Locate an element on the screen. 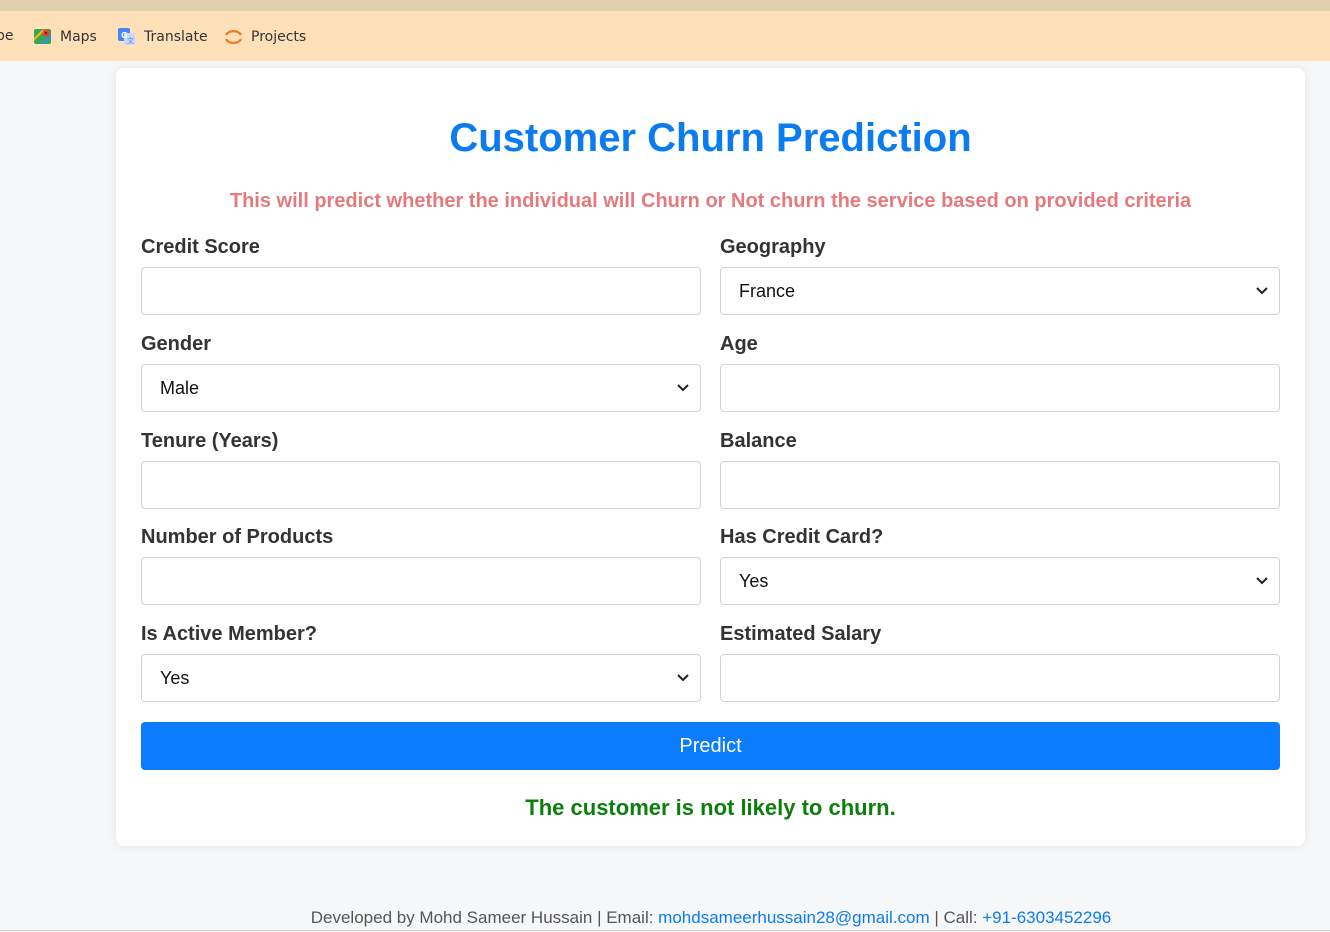 The width and height of the screenshot is (1330, 932). bookmark-label: pe is located at coordinates (7, 36).